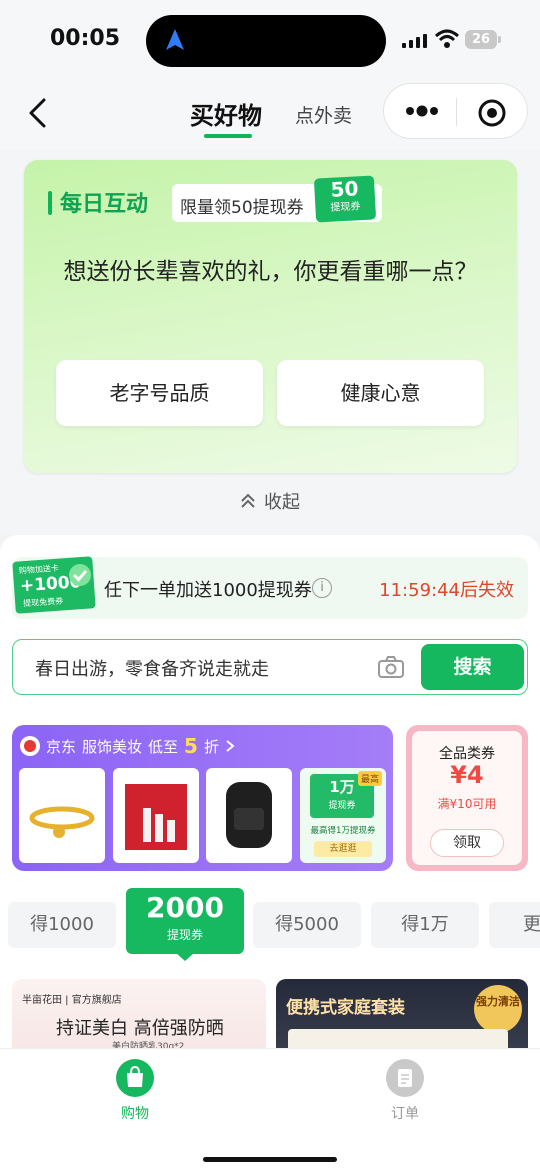 The height and width of the screenshot is (1169, 540). Describe the element at coordinates (307, 925) in the screenshot. I see `reward-chip-5000: 得5000` at that location.